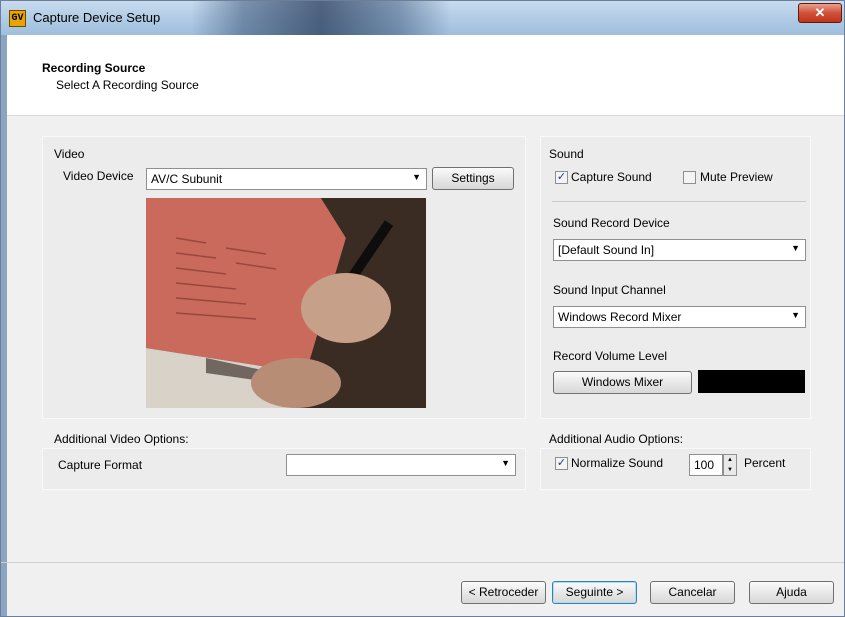 Image resolution: width=845 pixels, height=617 pixels. I want to click on video-preview, so click(286, 303).